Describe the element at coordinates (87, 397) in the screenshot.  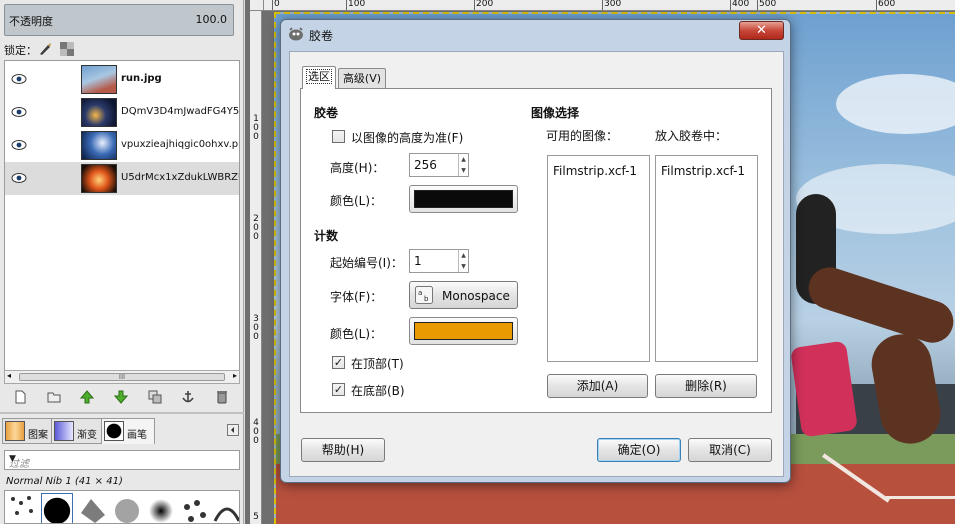
I see `raise-layer-icon` at that location.